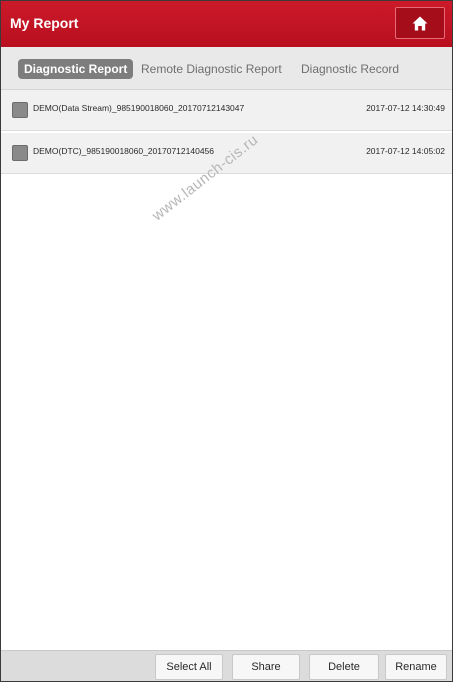  I want to click on report-date: 2017-07-12 14:05:02, so click(405, 151).